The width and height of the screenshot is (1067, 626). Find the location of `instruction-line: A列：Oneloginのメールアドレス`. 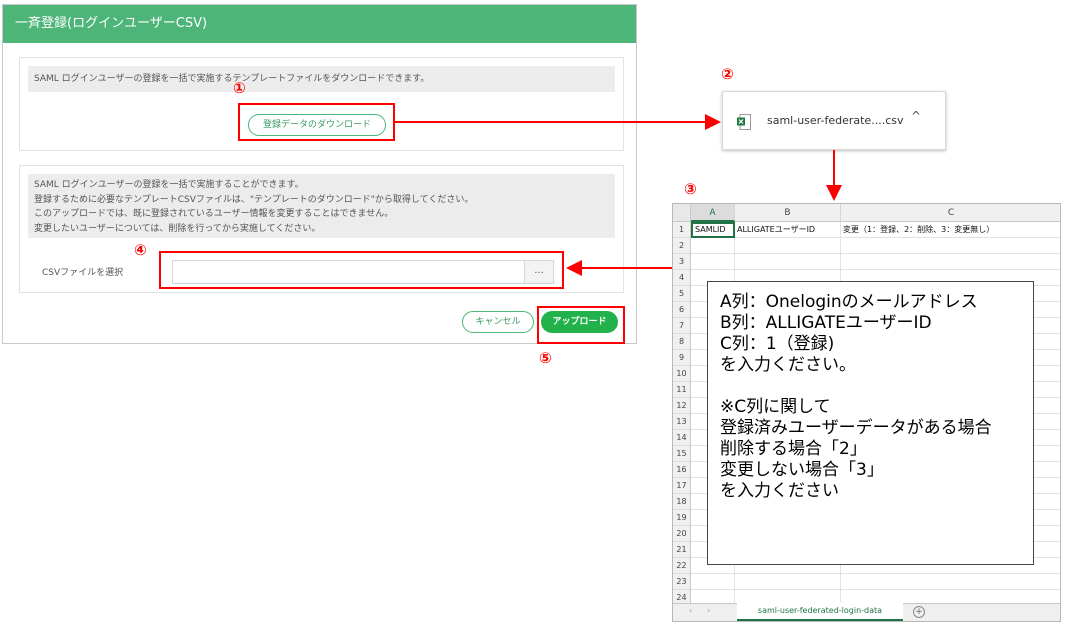

instruction-line: A列：Oneloginのメールアドレス is located at coordinates (849, 302).